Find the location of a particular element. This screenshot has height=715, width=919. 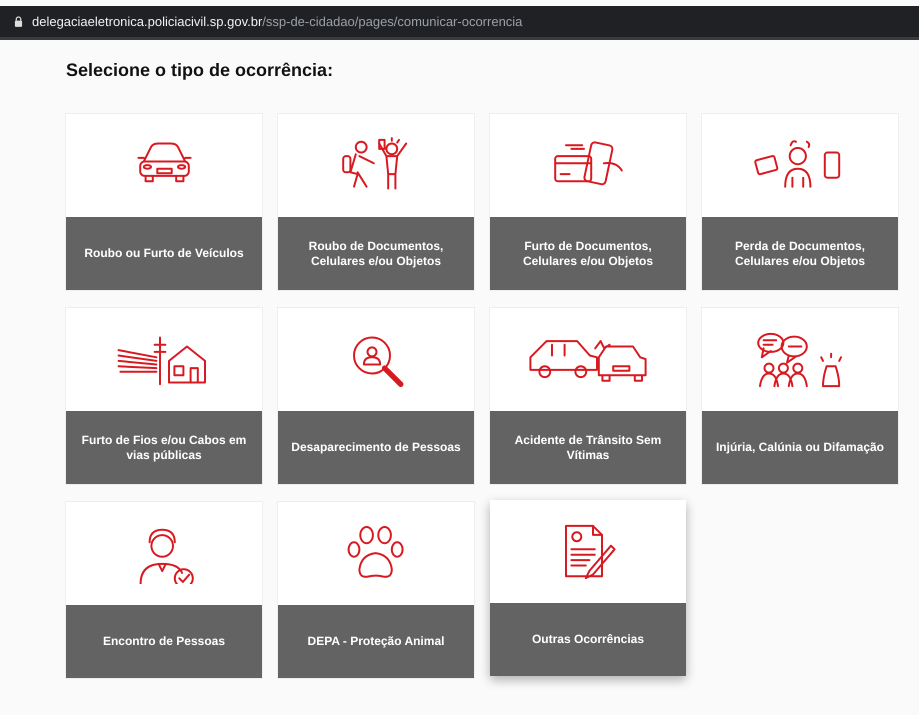

occurrence-card: Roubo de Documentos, Celulares e/ou Objetos is located at coordinates (376, 202).